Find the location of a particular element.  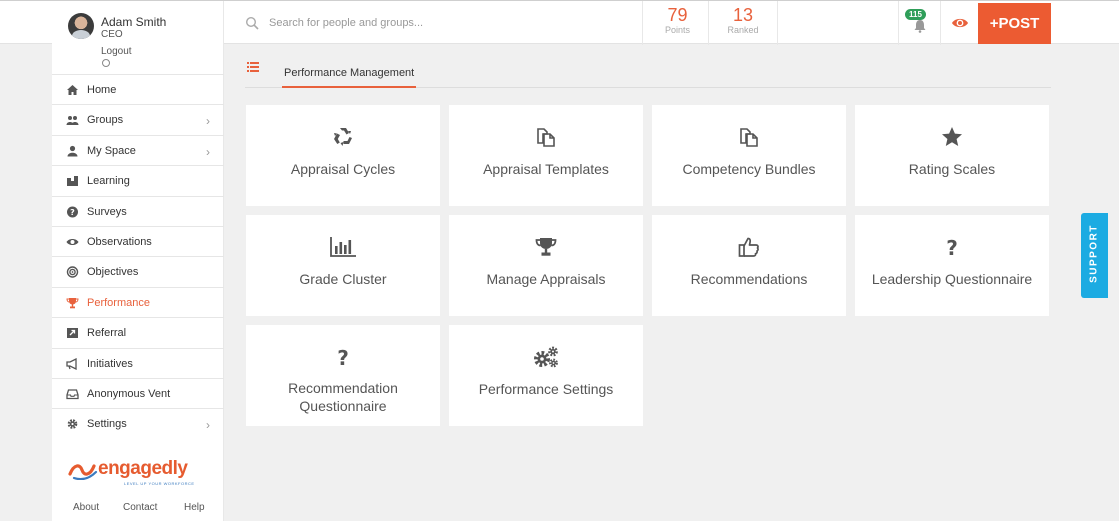

card-label: Manage Appraisals is located at coordinates (546, 279).